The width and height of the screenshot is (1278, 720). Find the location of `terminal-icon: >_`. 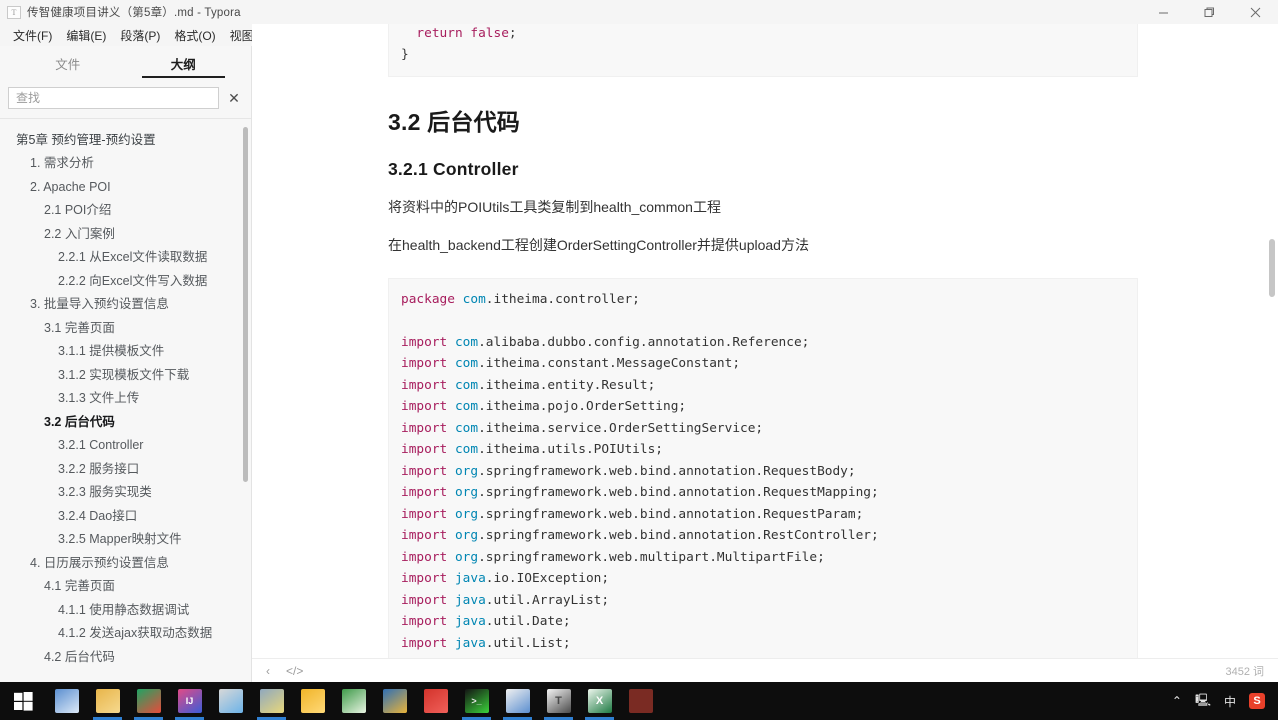

terminal-icon: >_ is located at coordinates (476, 701).